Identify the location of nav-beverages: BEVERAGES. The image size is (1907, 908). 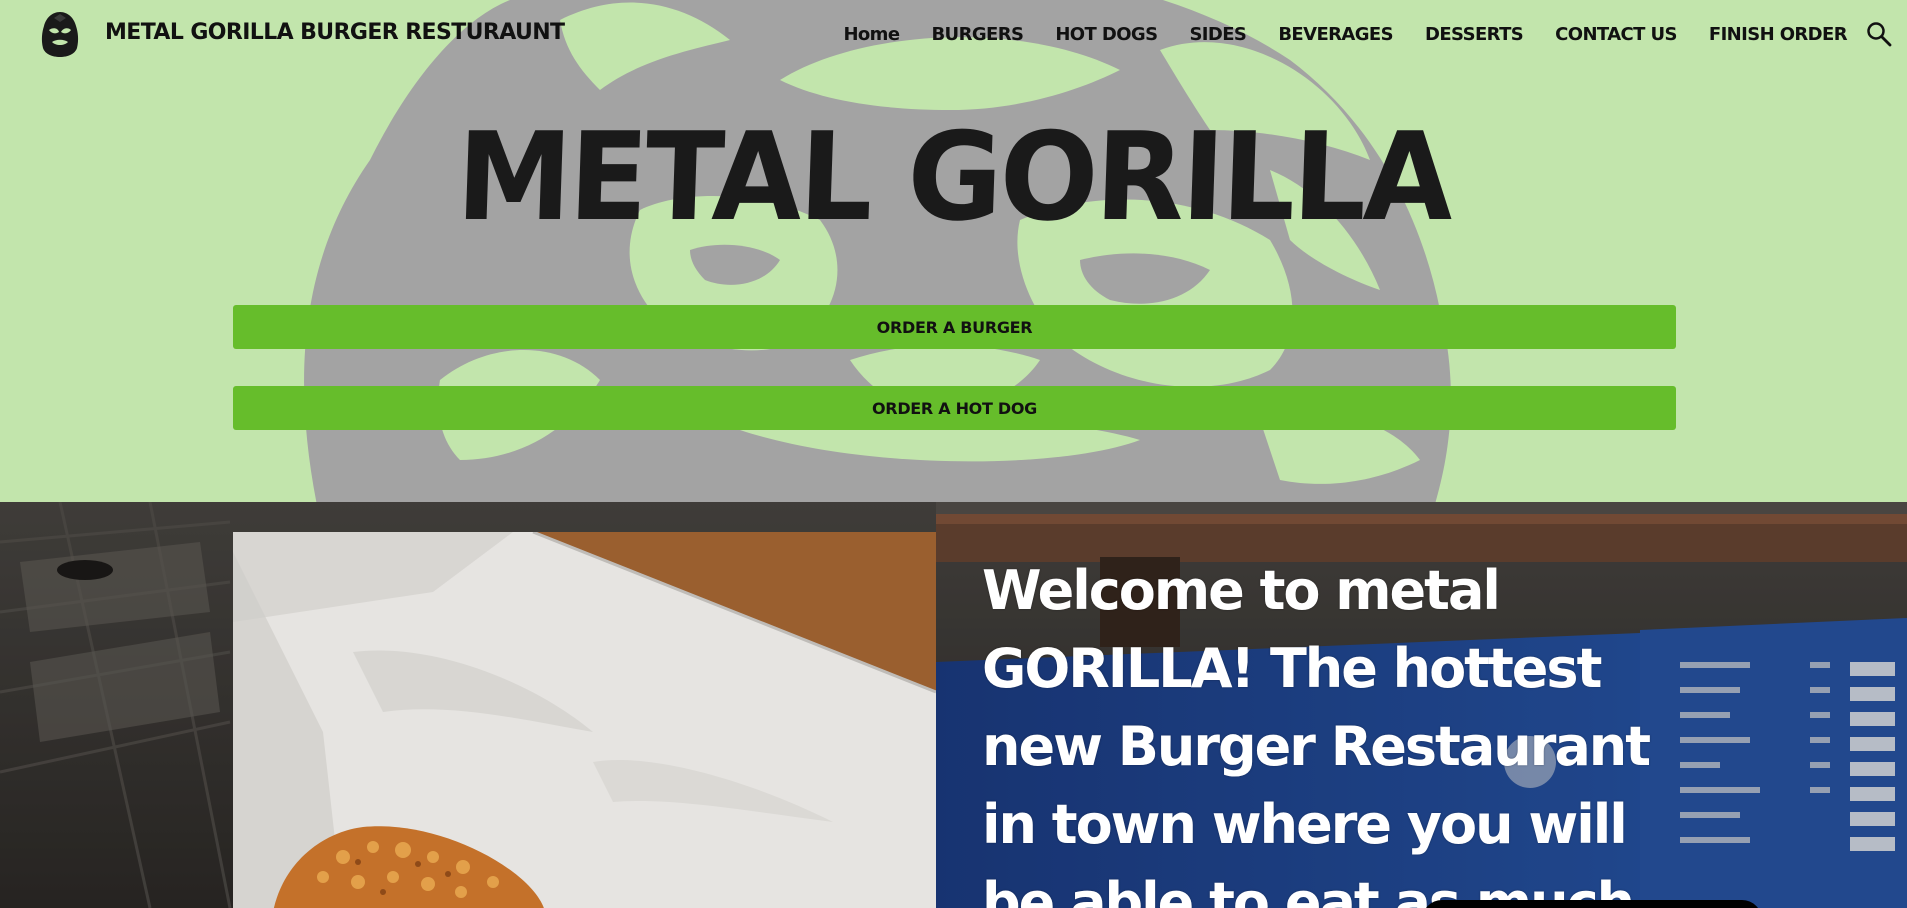
(1335, 34).